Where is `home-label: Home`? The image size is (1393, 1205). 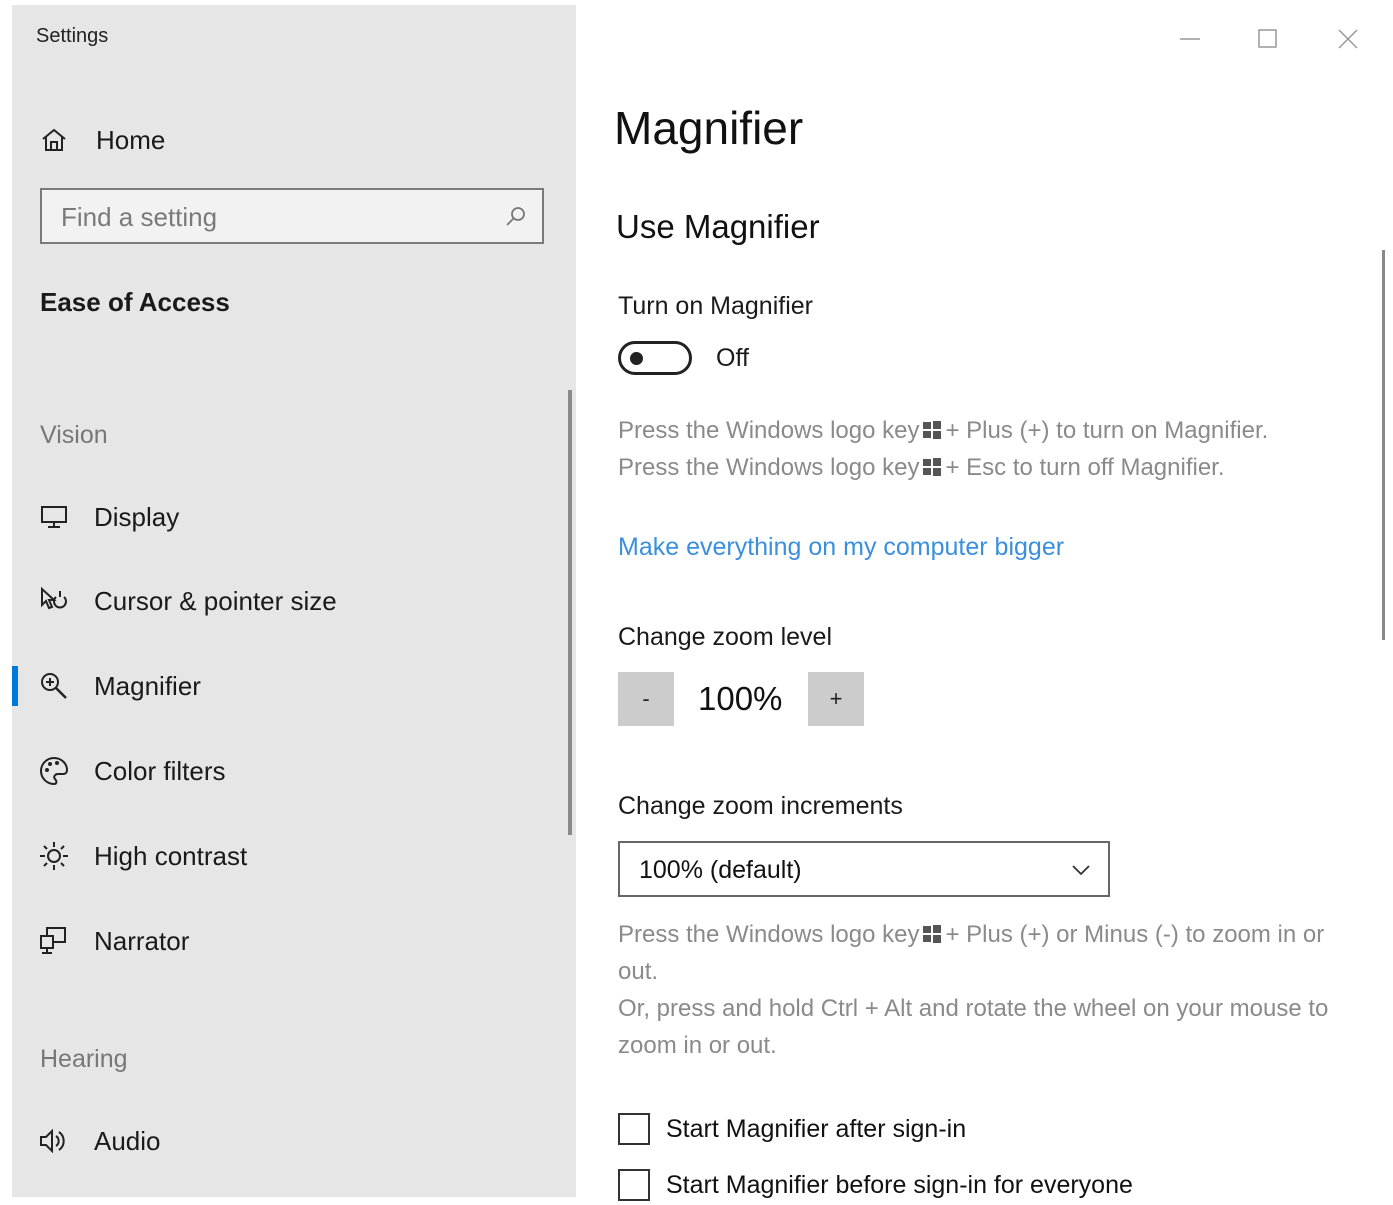
home-label: Home is located at coordinates (131, 139).